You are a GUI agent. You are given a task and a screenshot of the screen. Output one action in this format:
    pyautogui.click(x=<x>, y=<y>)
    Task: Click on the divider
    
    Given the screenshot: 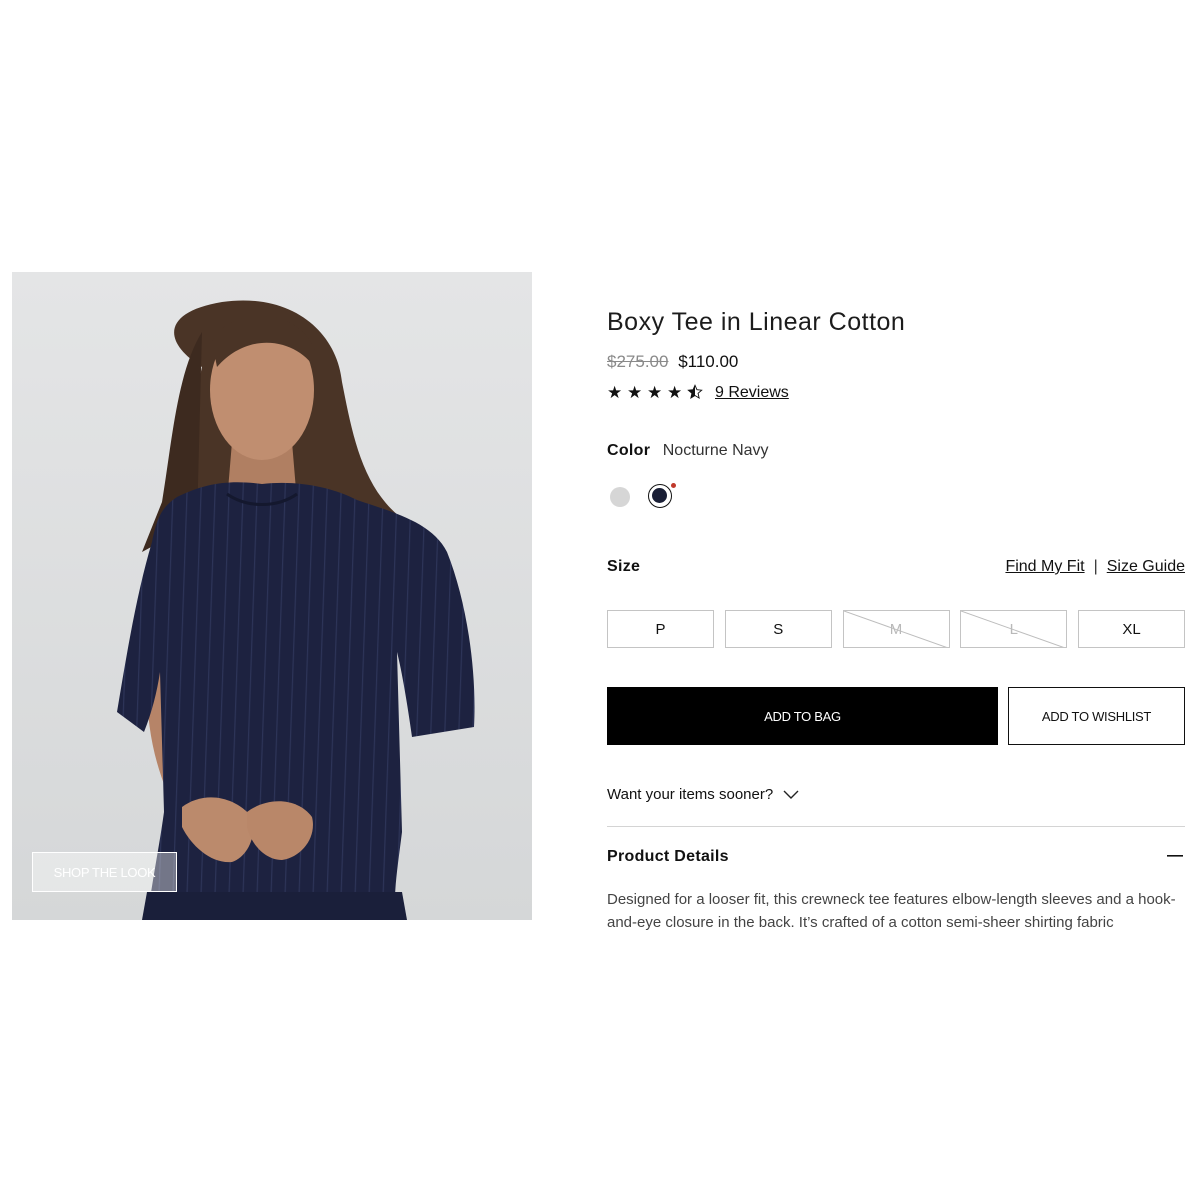 What is the action you would take?
    pyautogui.click(x=896, y=826)
    